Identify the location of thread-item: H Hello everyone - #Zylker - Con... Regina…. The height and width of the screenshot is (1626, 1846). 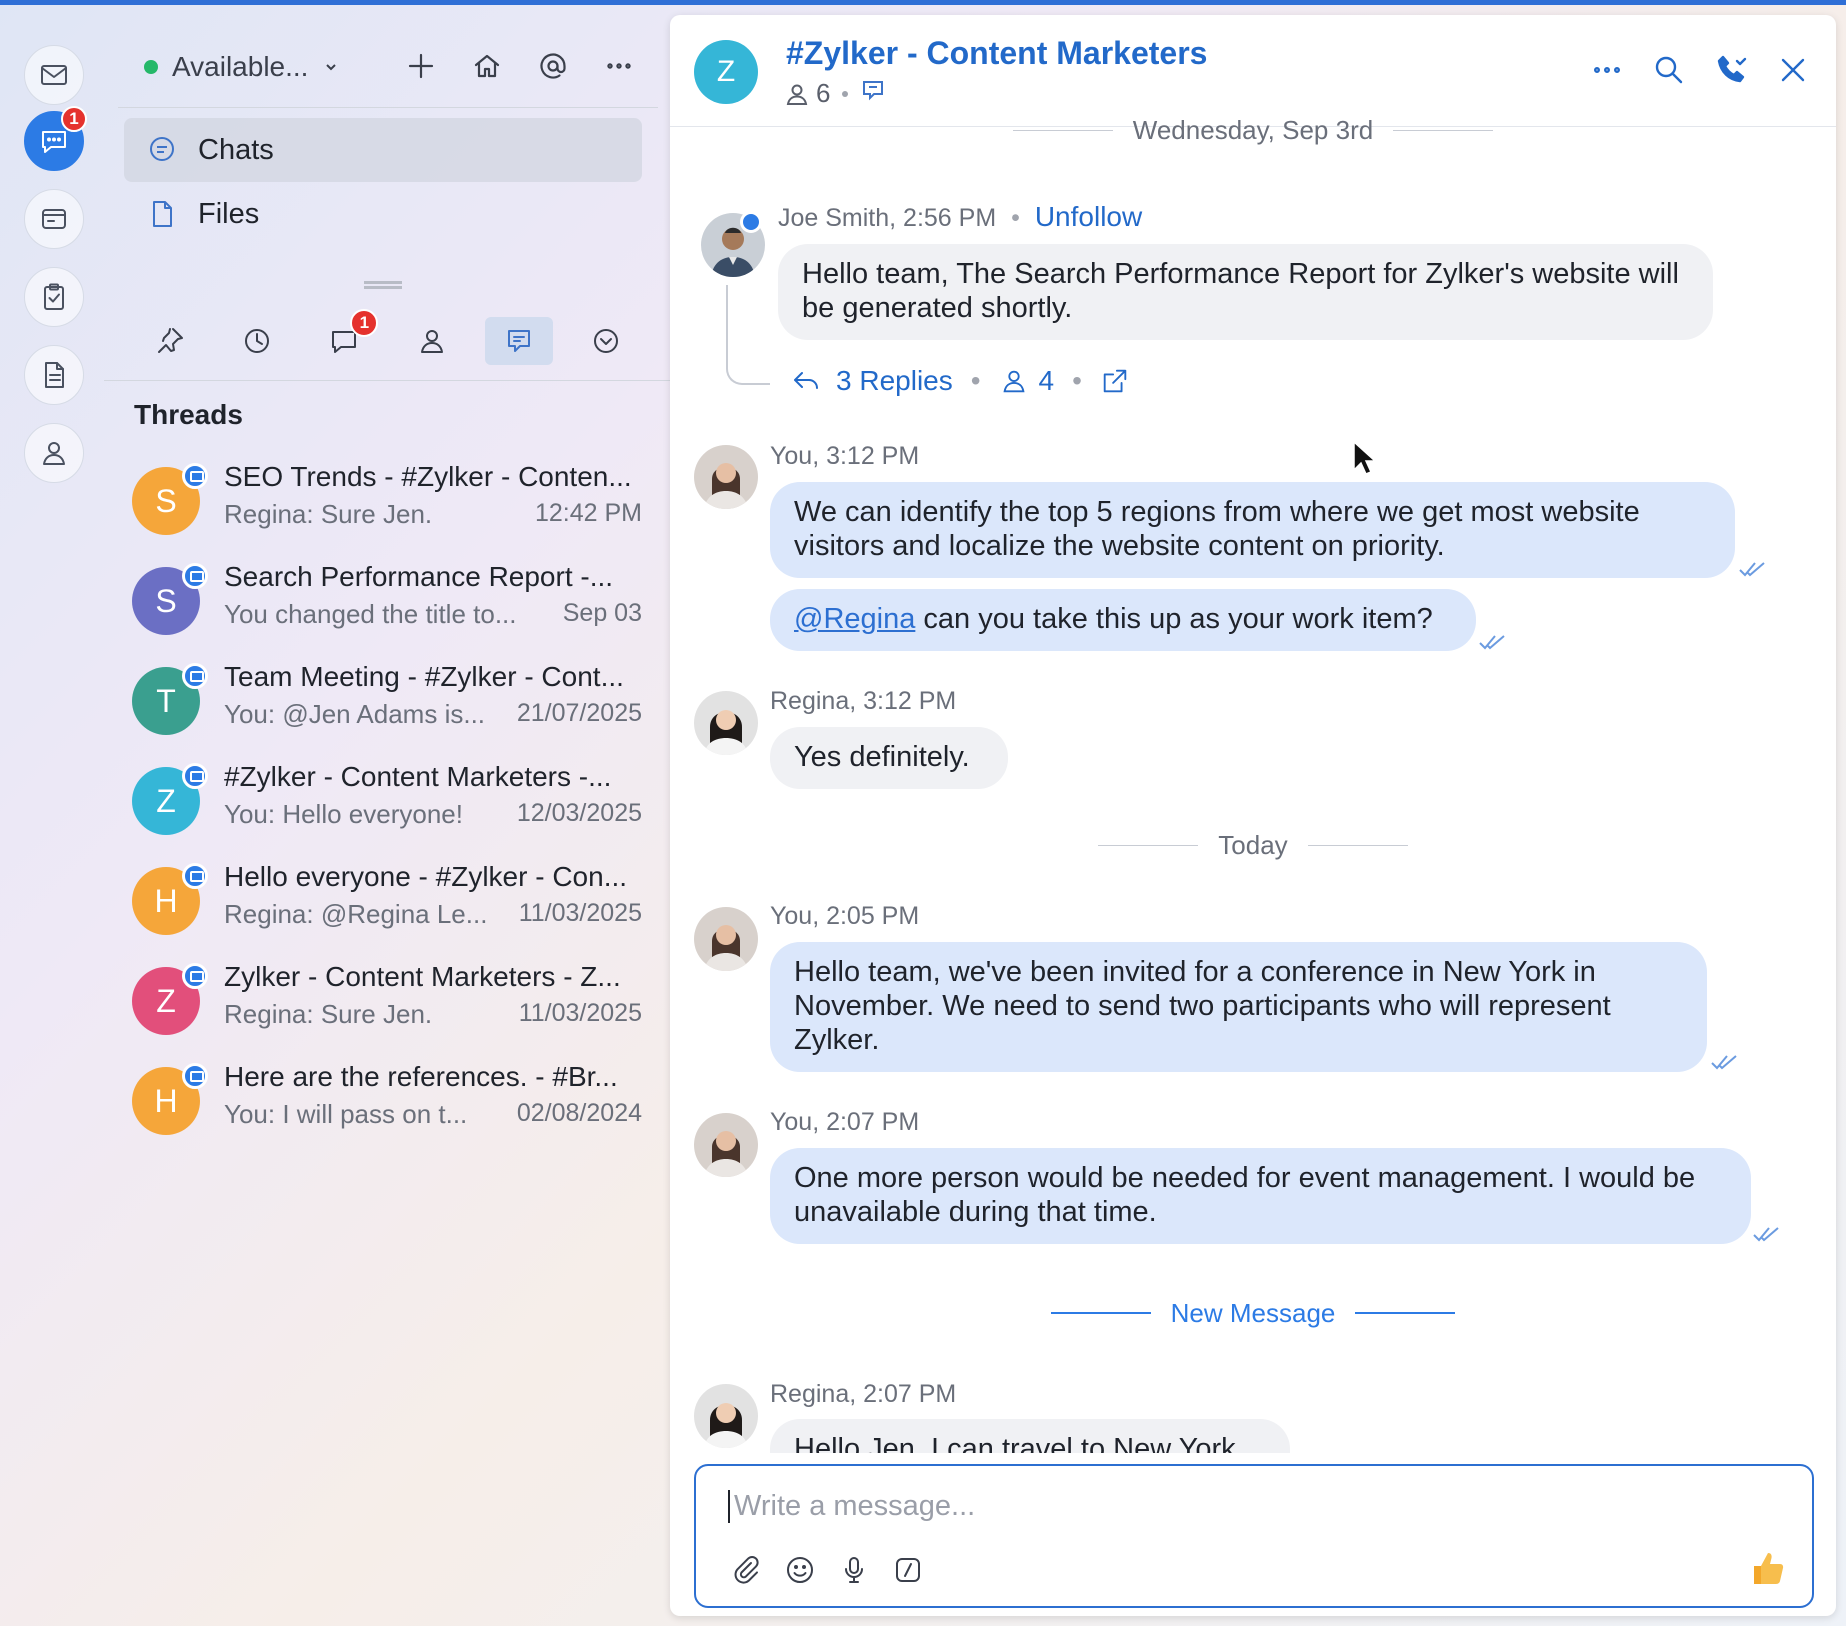
(387, 899).